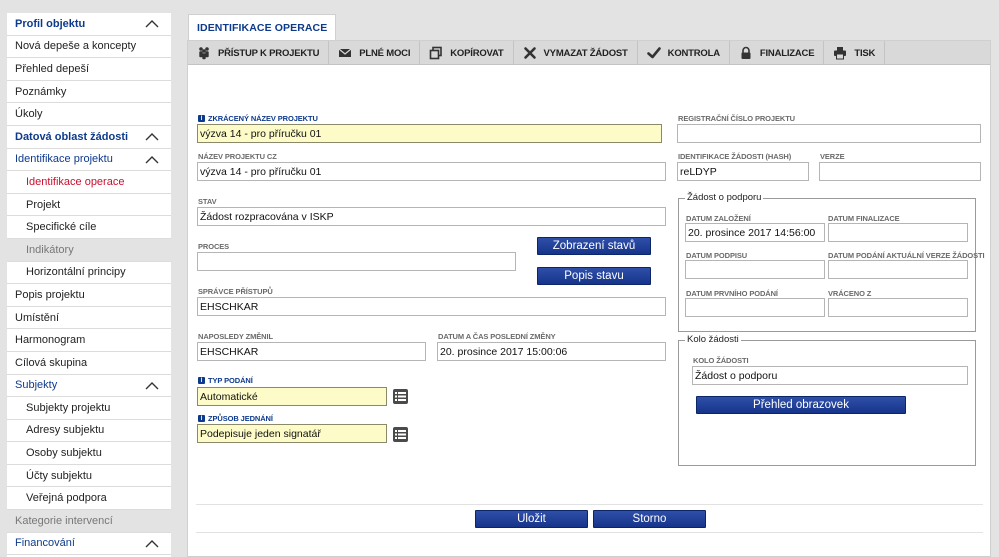  I want to click on vraceno-z-field, so click(898, 307).